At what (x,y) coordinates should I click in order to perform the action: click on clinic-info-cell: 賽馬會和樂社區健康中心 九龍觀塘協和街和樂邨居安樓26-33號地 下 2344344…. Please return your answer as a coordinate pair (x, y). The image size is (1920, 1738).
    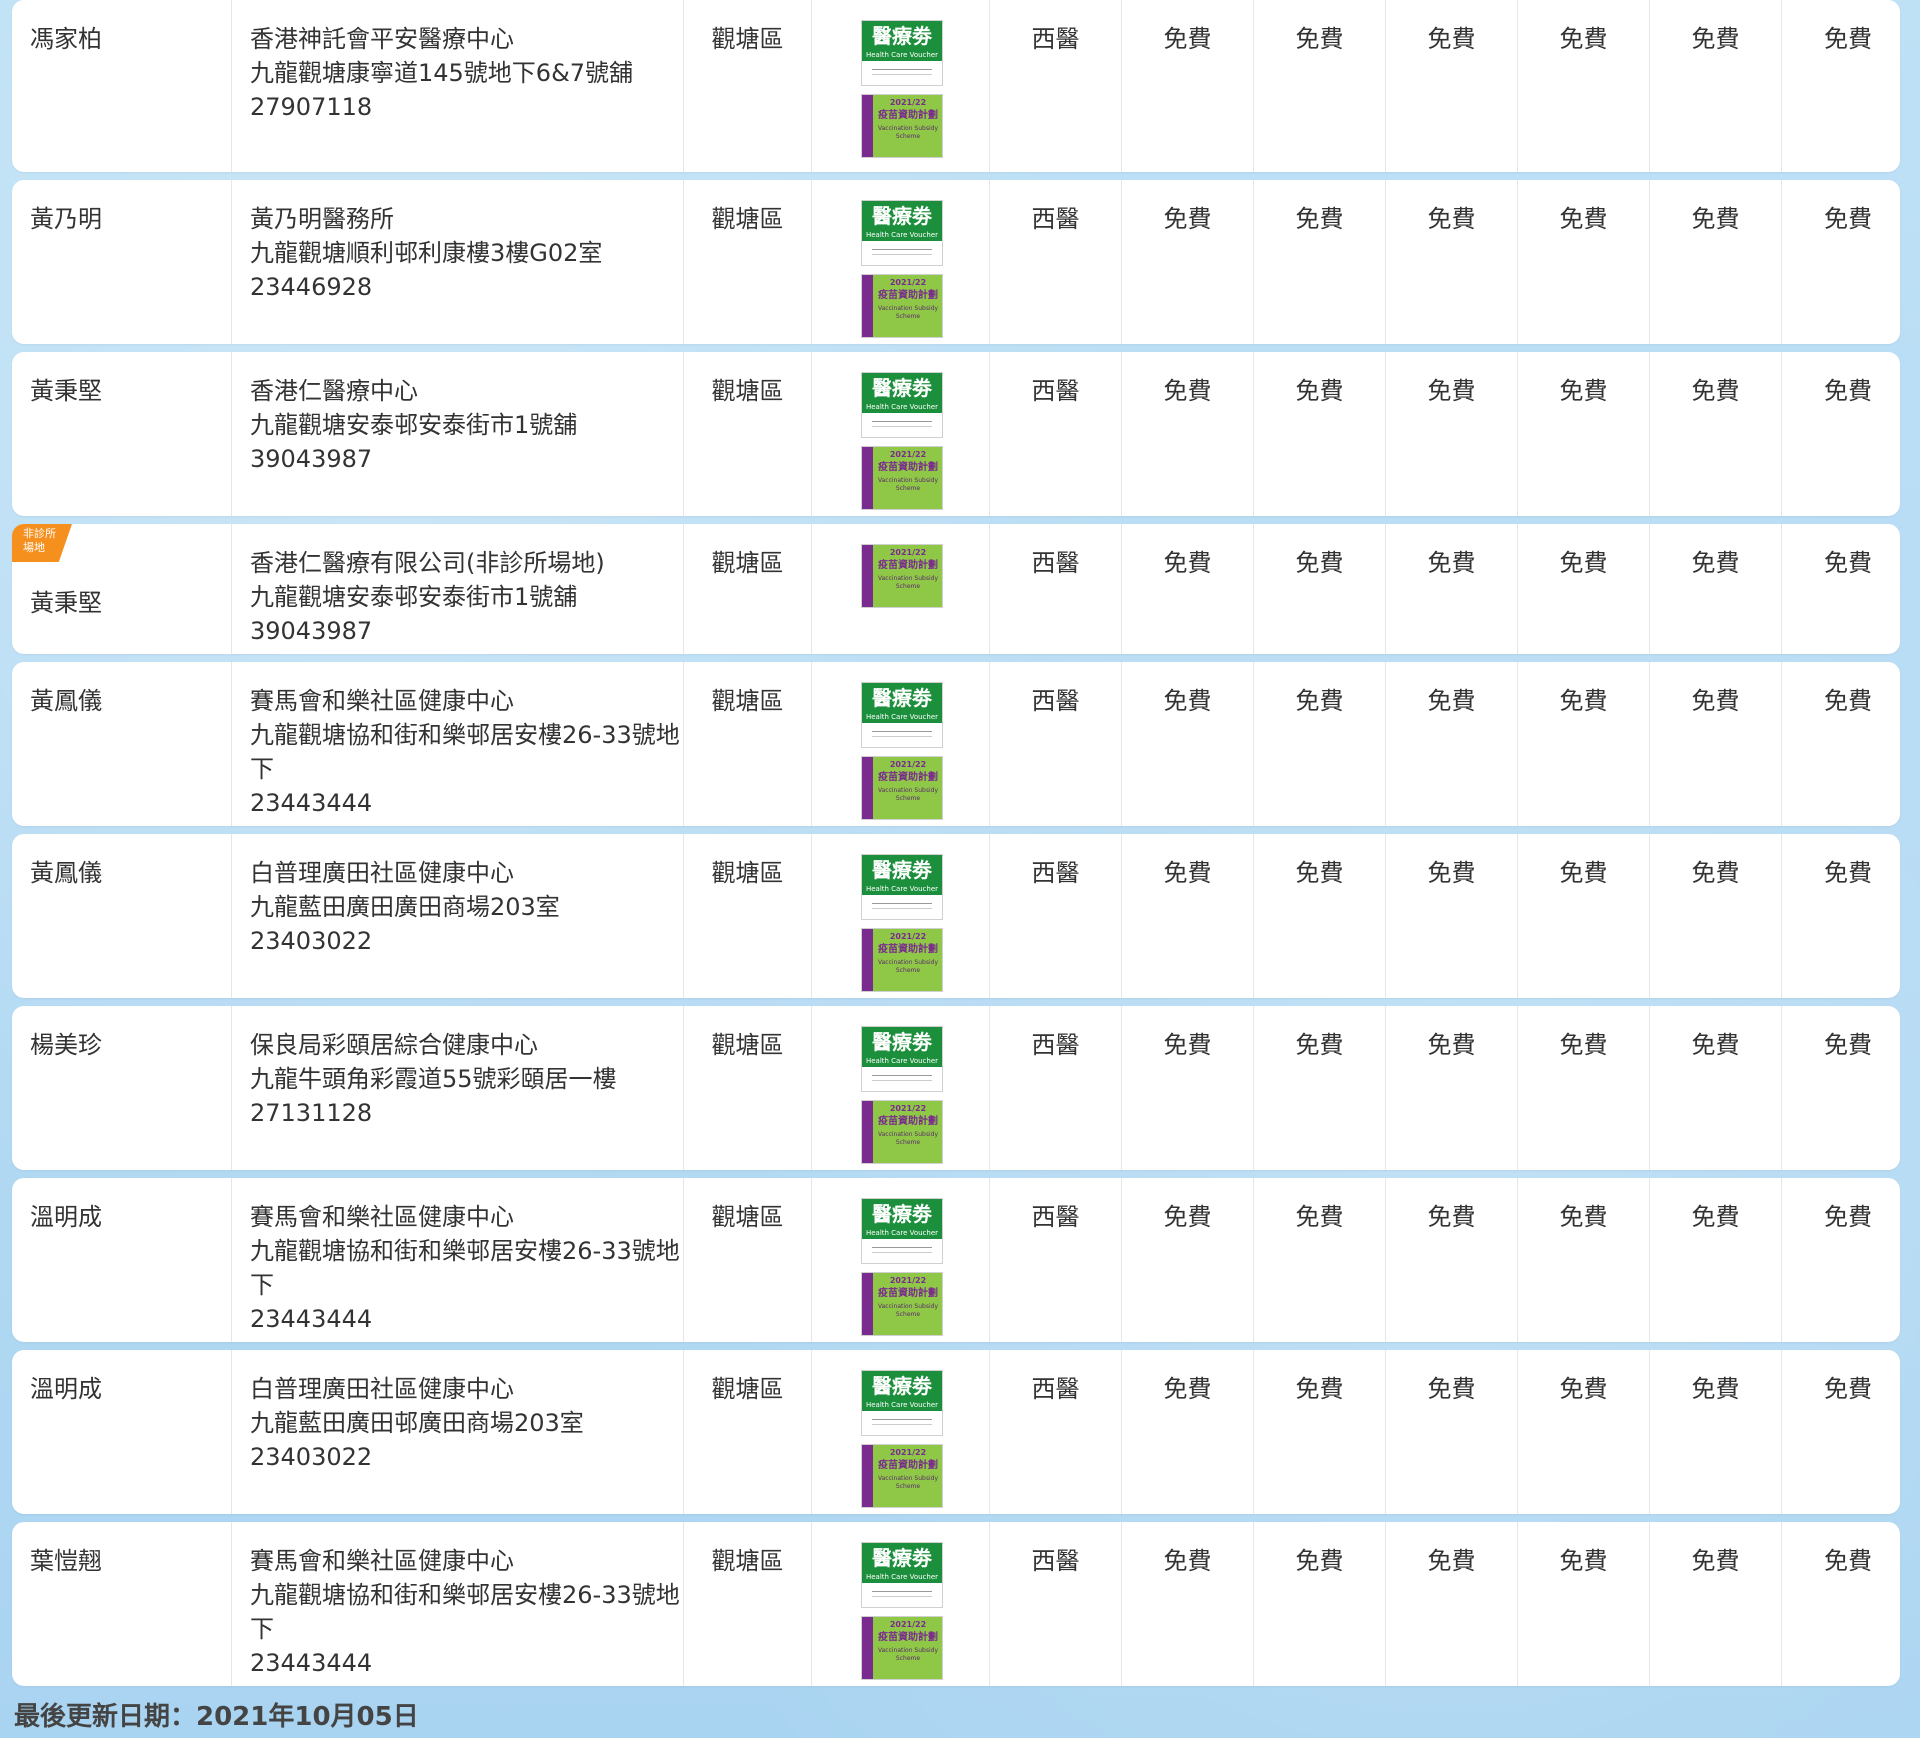
    Looking at the image, I should click on (458, 1260).